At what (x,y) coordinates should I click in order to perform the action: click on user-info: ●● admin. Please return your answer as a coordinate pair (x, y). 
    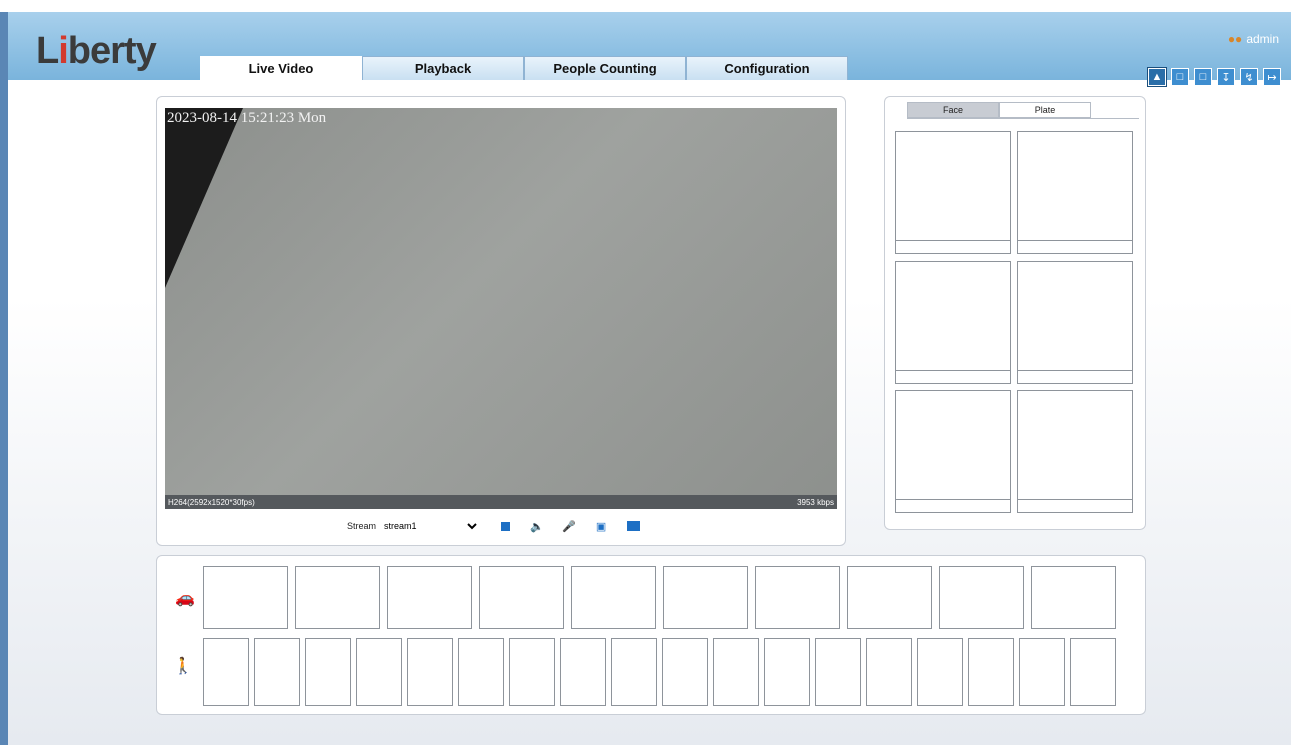
    Looking at the image, I should click on (1253, 39).